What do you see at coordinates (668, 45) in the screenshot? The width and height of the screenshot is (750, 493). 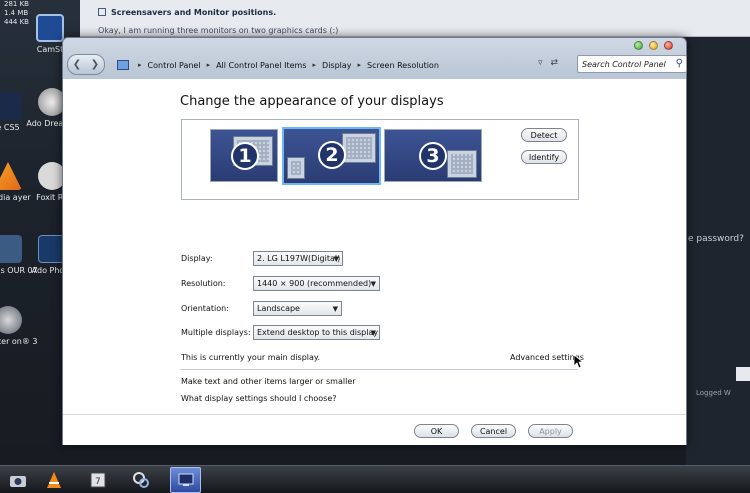 I see `close-button` at bounding box center [668, 45].